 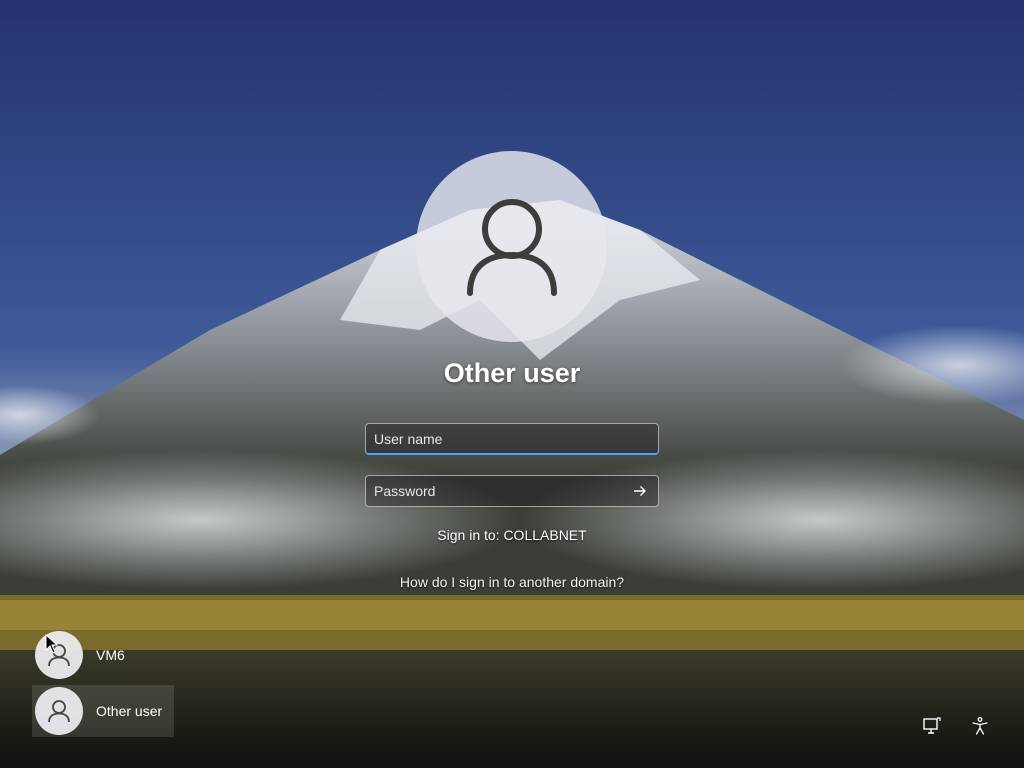 What do you see at coordinates (52, 646) in the screenshot?
I see `mouse-cursor-icon` at bounding box center [52, 646].